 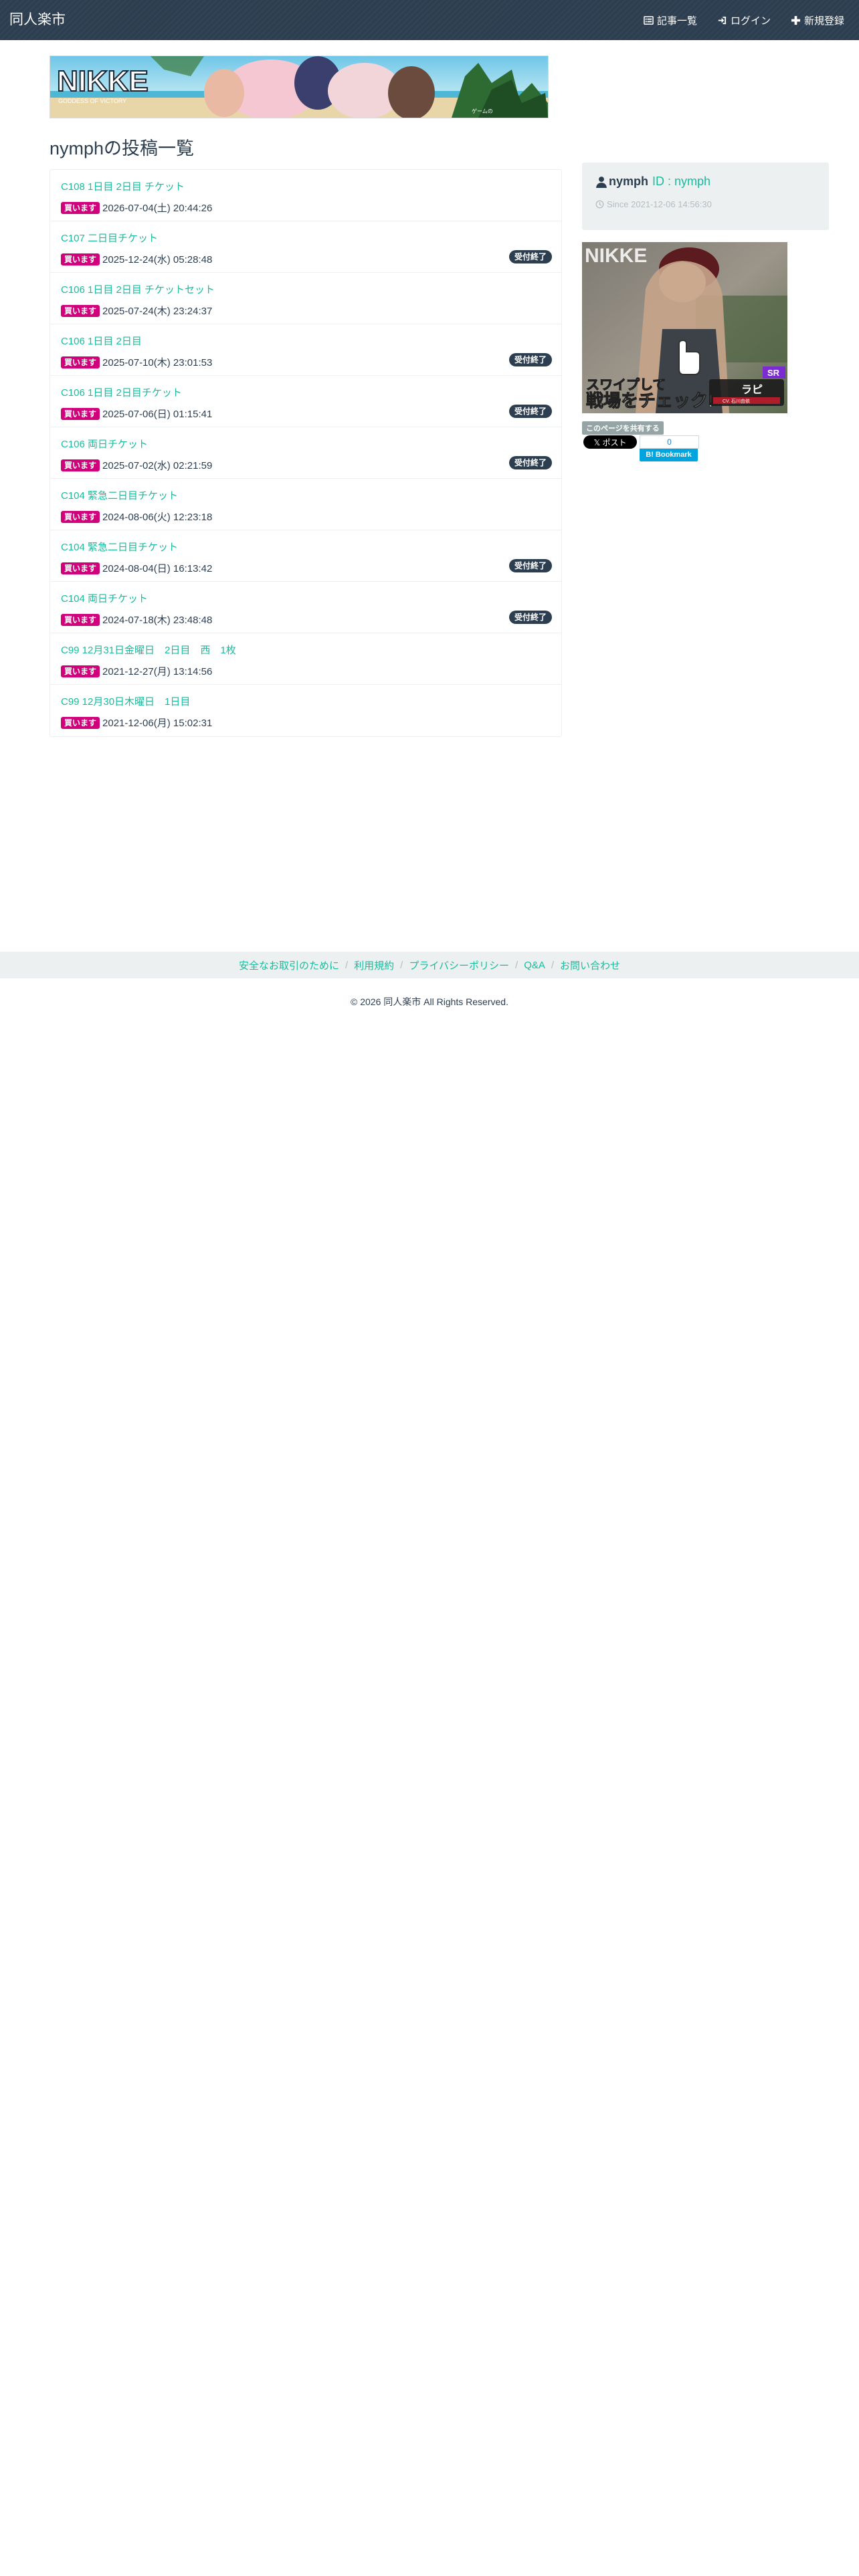 I want to click on sidebar-ad-artwork: NIKKE スワイプして 戦場をチェック! ラピ CV. 石川由依 SR, so click(x=684, y=327).